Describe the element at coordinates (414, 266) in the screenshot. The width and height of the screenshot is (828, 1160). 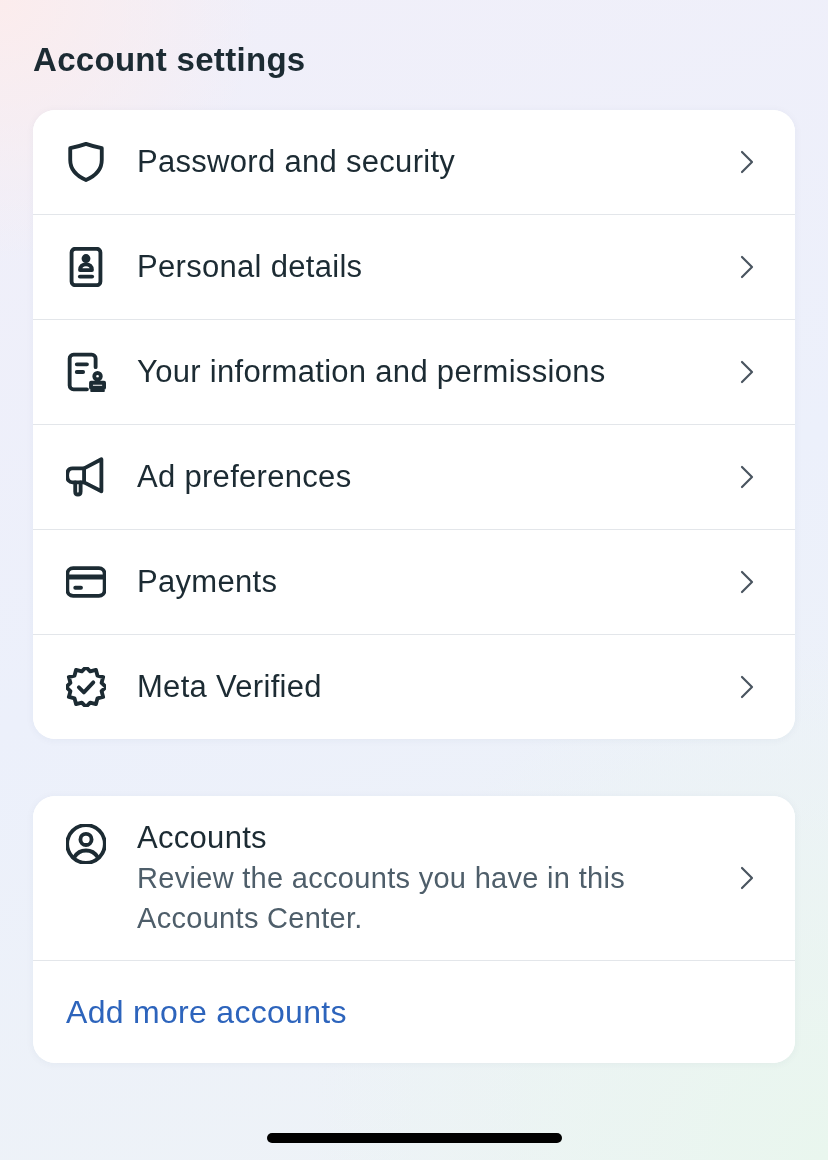
I see `settings-menu-item: Personal details` at that location.